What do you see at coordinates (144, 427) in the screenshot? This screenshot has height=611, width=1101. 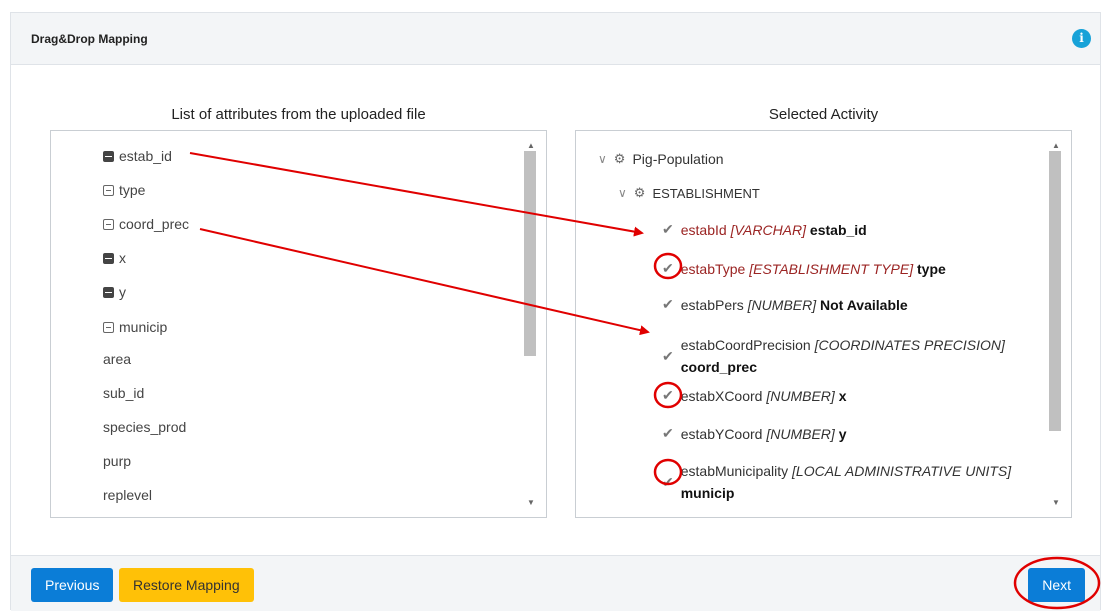 I see `attribute-item: species_prod` at bounding box center [144, 427].